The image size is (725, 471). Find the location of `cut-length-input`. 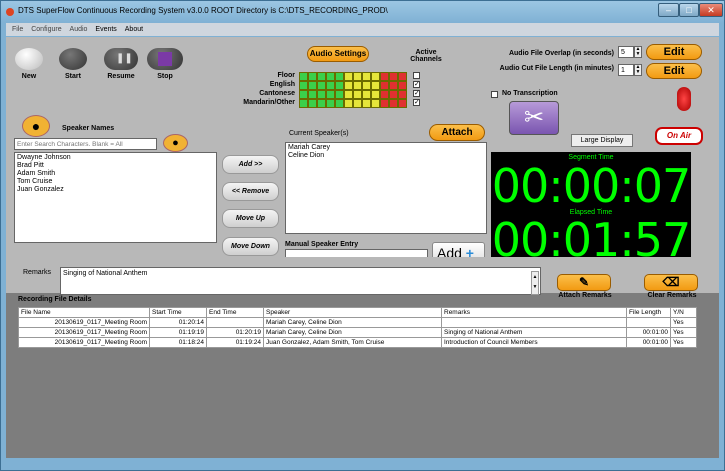

cut-length-input is located at coordinates (626, 70).